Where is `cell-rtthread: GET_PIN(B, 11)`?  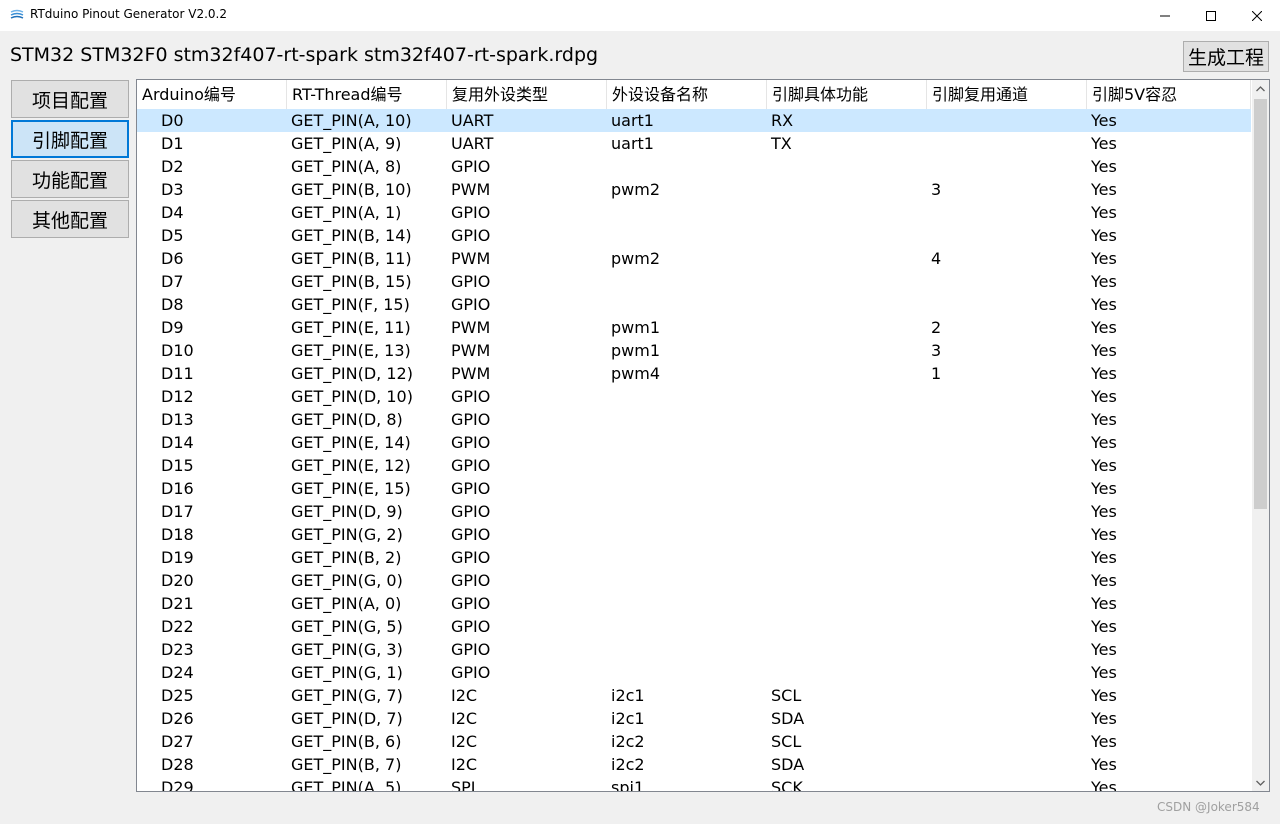
cell-rtthread: GET_PIN(B, 11) is located at coordinates (351, 258).